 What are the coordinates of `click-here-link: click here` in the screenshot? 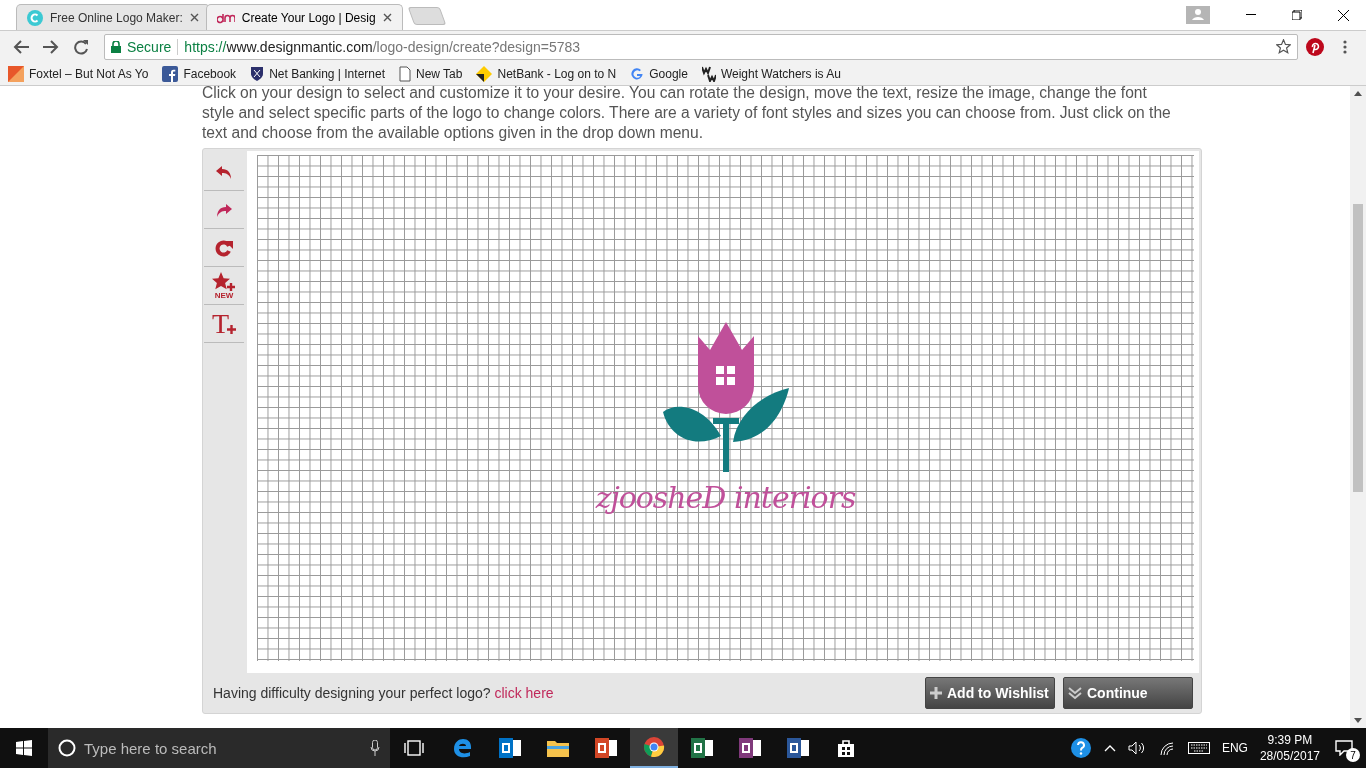 It's located at (524, 693).